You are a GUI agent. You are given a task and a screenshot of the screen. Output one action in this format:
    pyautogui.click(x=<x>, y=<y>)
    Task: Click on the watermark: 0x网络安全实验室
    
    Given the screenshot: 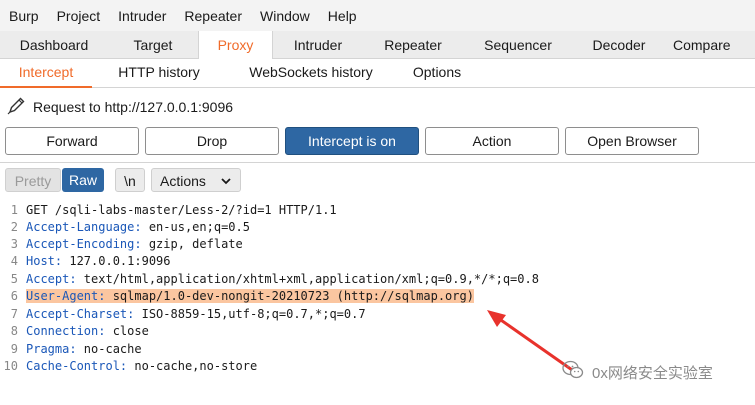 What is the action you would take?
    pyautogui.click(x=637, y=372)
    